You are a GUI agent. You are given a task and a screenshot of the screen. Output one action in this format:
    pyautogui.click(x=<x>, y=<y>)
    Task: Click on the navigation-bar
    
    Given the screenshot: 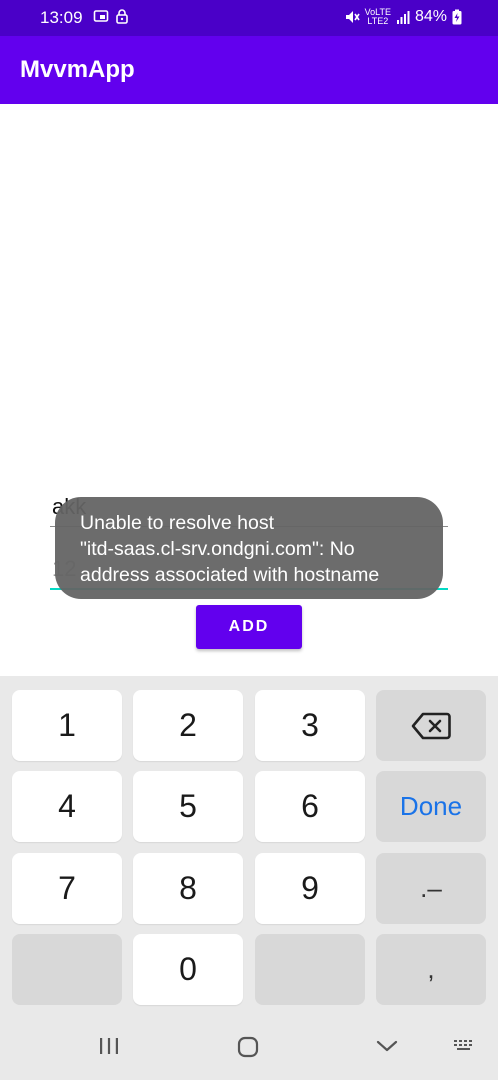 What is the action you would take?
    pyautogui.click(x=249, y=1048)
    